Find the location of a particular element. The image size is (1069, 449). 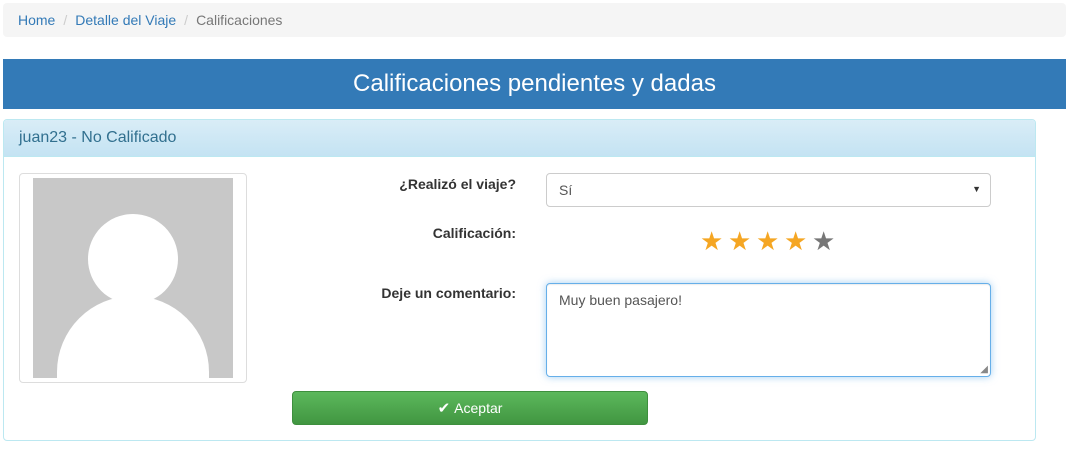

trip-done-value: Sí is located at coordinates (566, 190).